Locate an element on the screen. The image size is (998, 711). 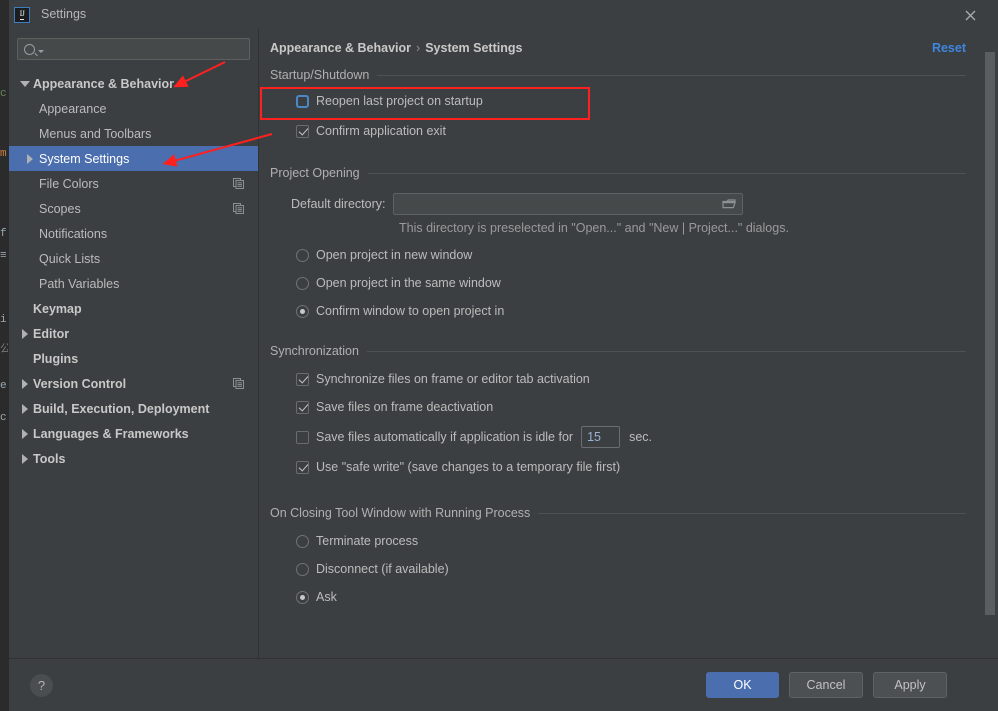
apply-button: Apply is located at coordinates (910, 685).